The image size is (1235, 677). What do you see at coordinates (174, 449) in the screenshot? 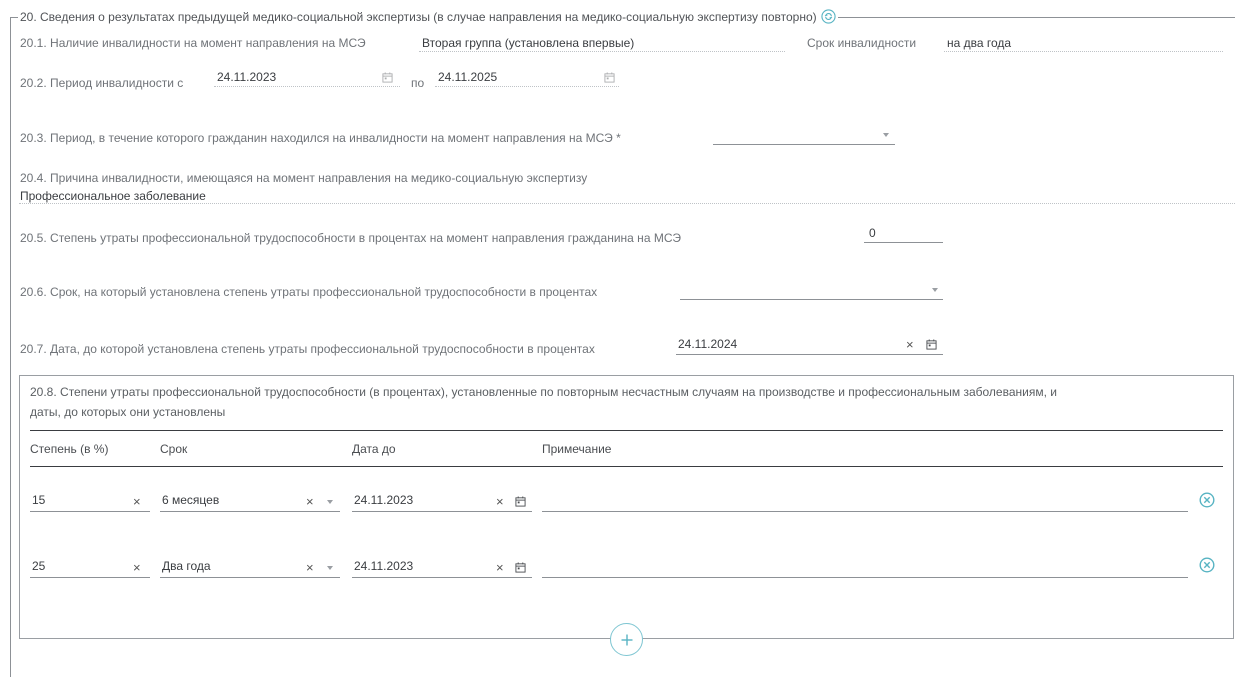
I see `column-header-term: Срок` at bounding box center [174, 449].